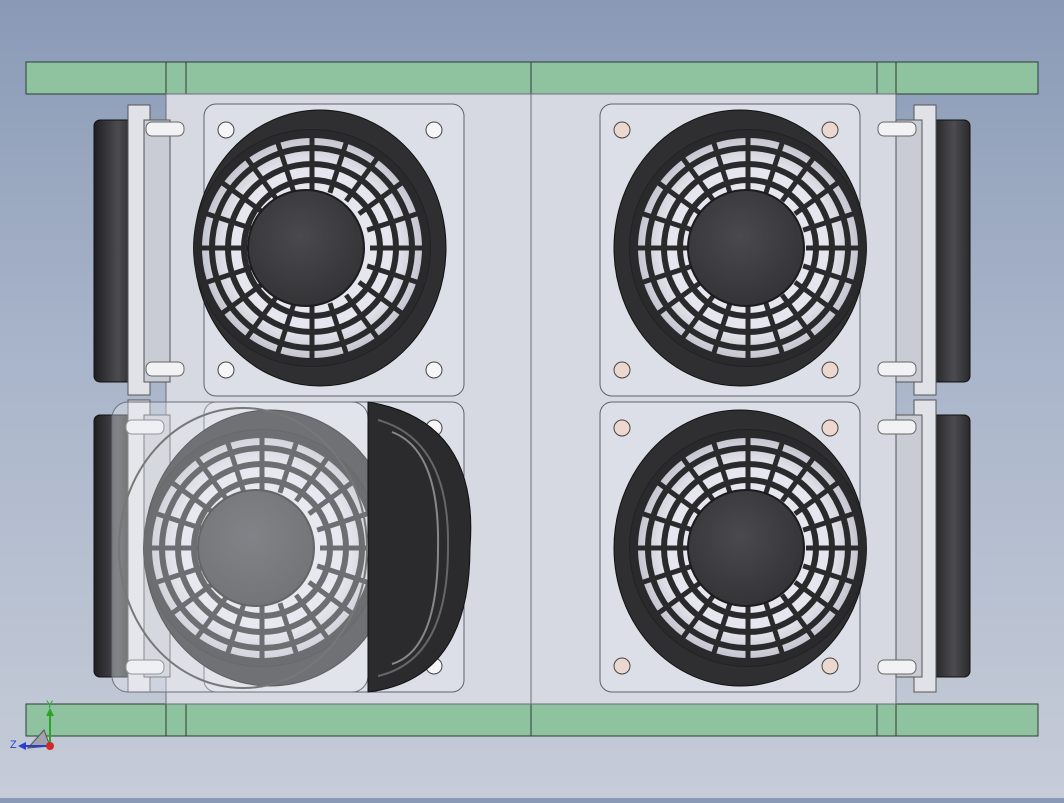 This screenshot has width=1064, height=803. I want to click on tilted-fan-housing, so click(291, 547).